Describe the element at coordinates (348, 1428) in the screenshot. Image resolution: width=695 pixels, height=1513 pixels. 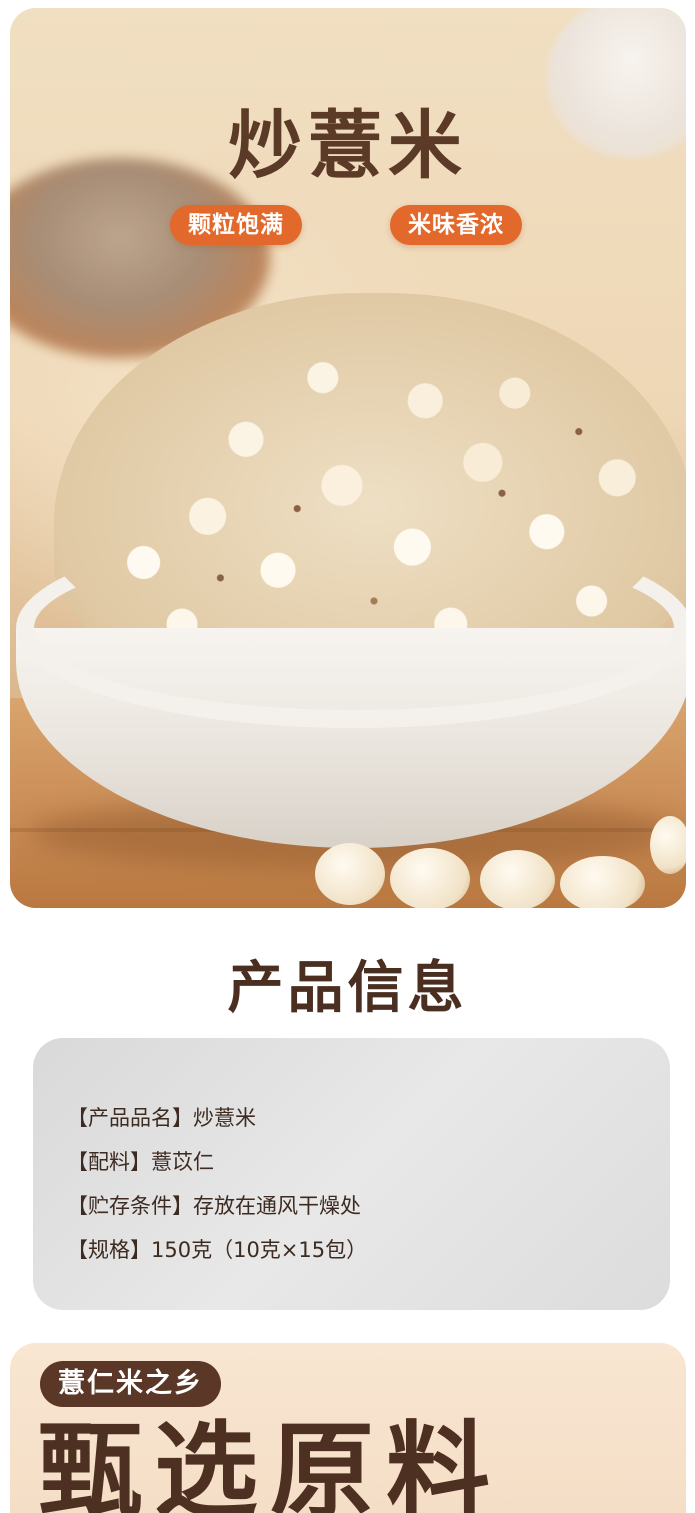
I see `origin-section: 薏仁米之乡 甄选原料` at that location.